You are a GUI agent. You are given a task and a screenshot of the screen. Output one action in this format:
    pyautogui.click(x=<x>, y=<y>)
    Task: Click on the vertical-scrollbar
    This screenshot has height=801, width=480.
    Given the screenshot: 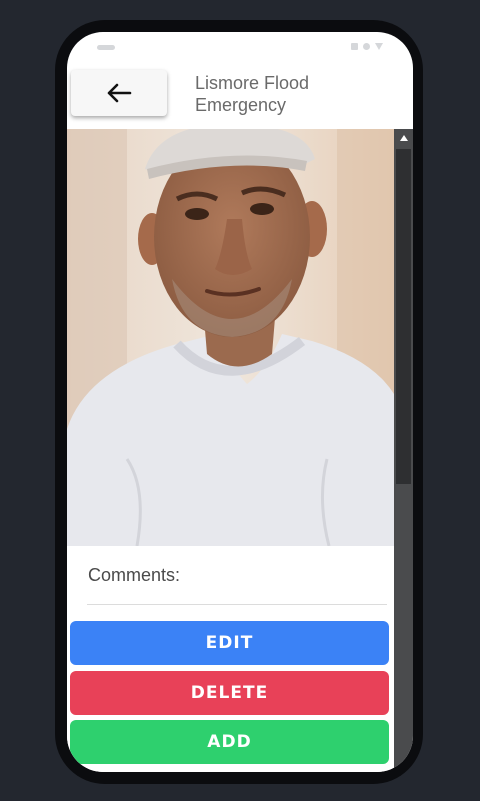 What is the action you would take?
    pyautogui.click(x=403, y=450)
    